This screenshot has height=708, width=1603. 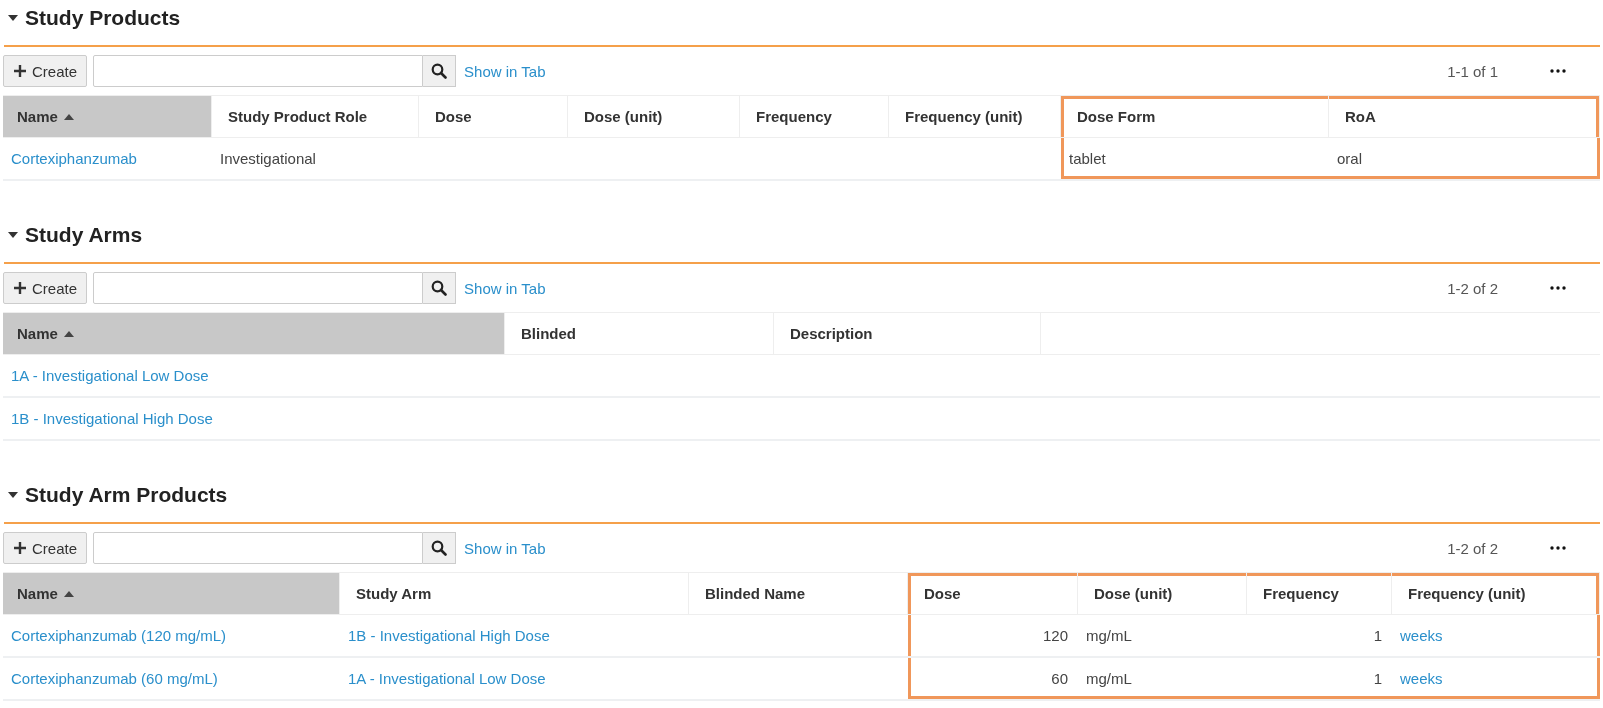 What do you see at coordinates (1087, 158) in the screenshot?
I see `table-cell: tablet` at bounding box center [1087, 158].